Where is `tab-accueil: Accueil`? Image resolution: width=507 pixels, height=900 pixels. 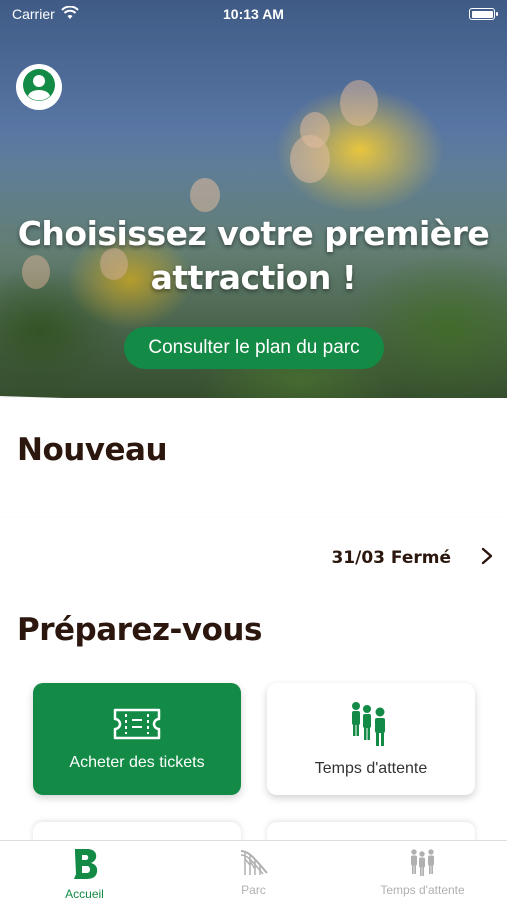 tab-accueil: Accueil is located at coordinates (85, 873).